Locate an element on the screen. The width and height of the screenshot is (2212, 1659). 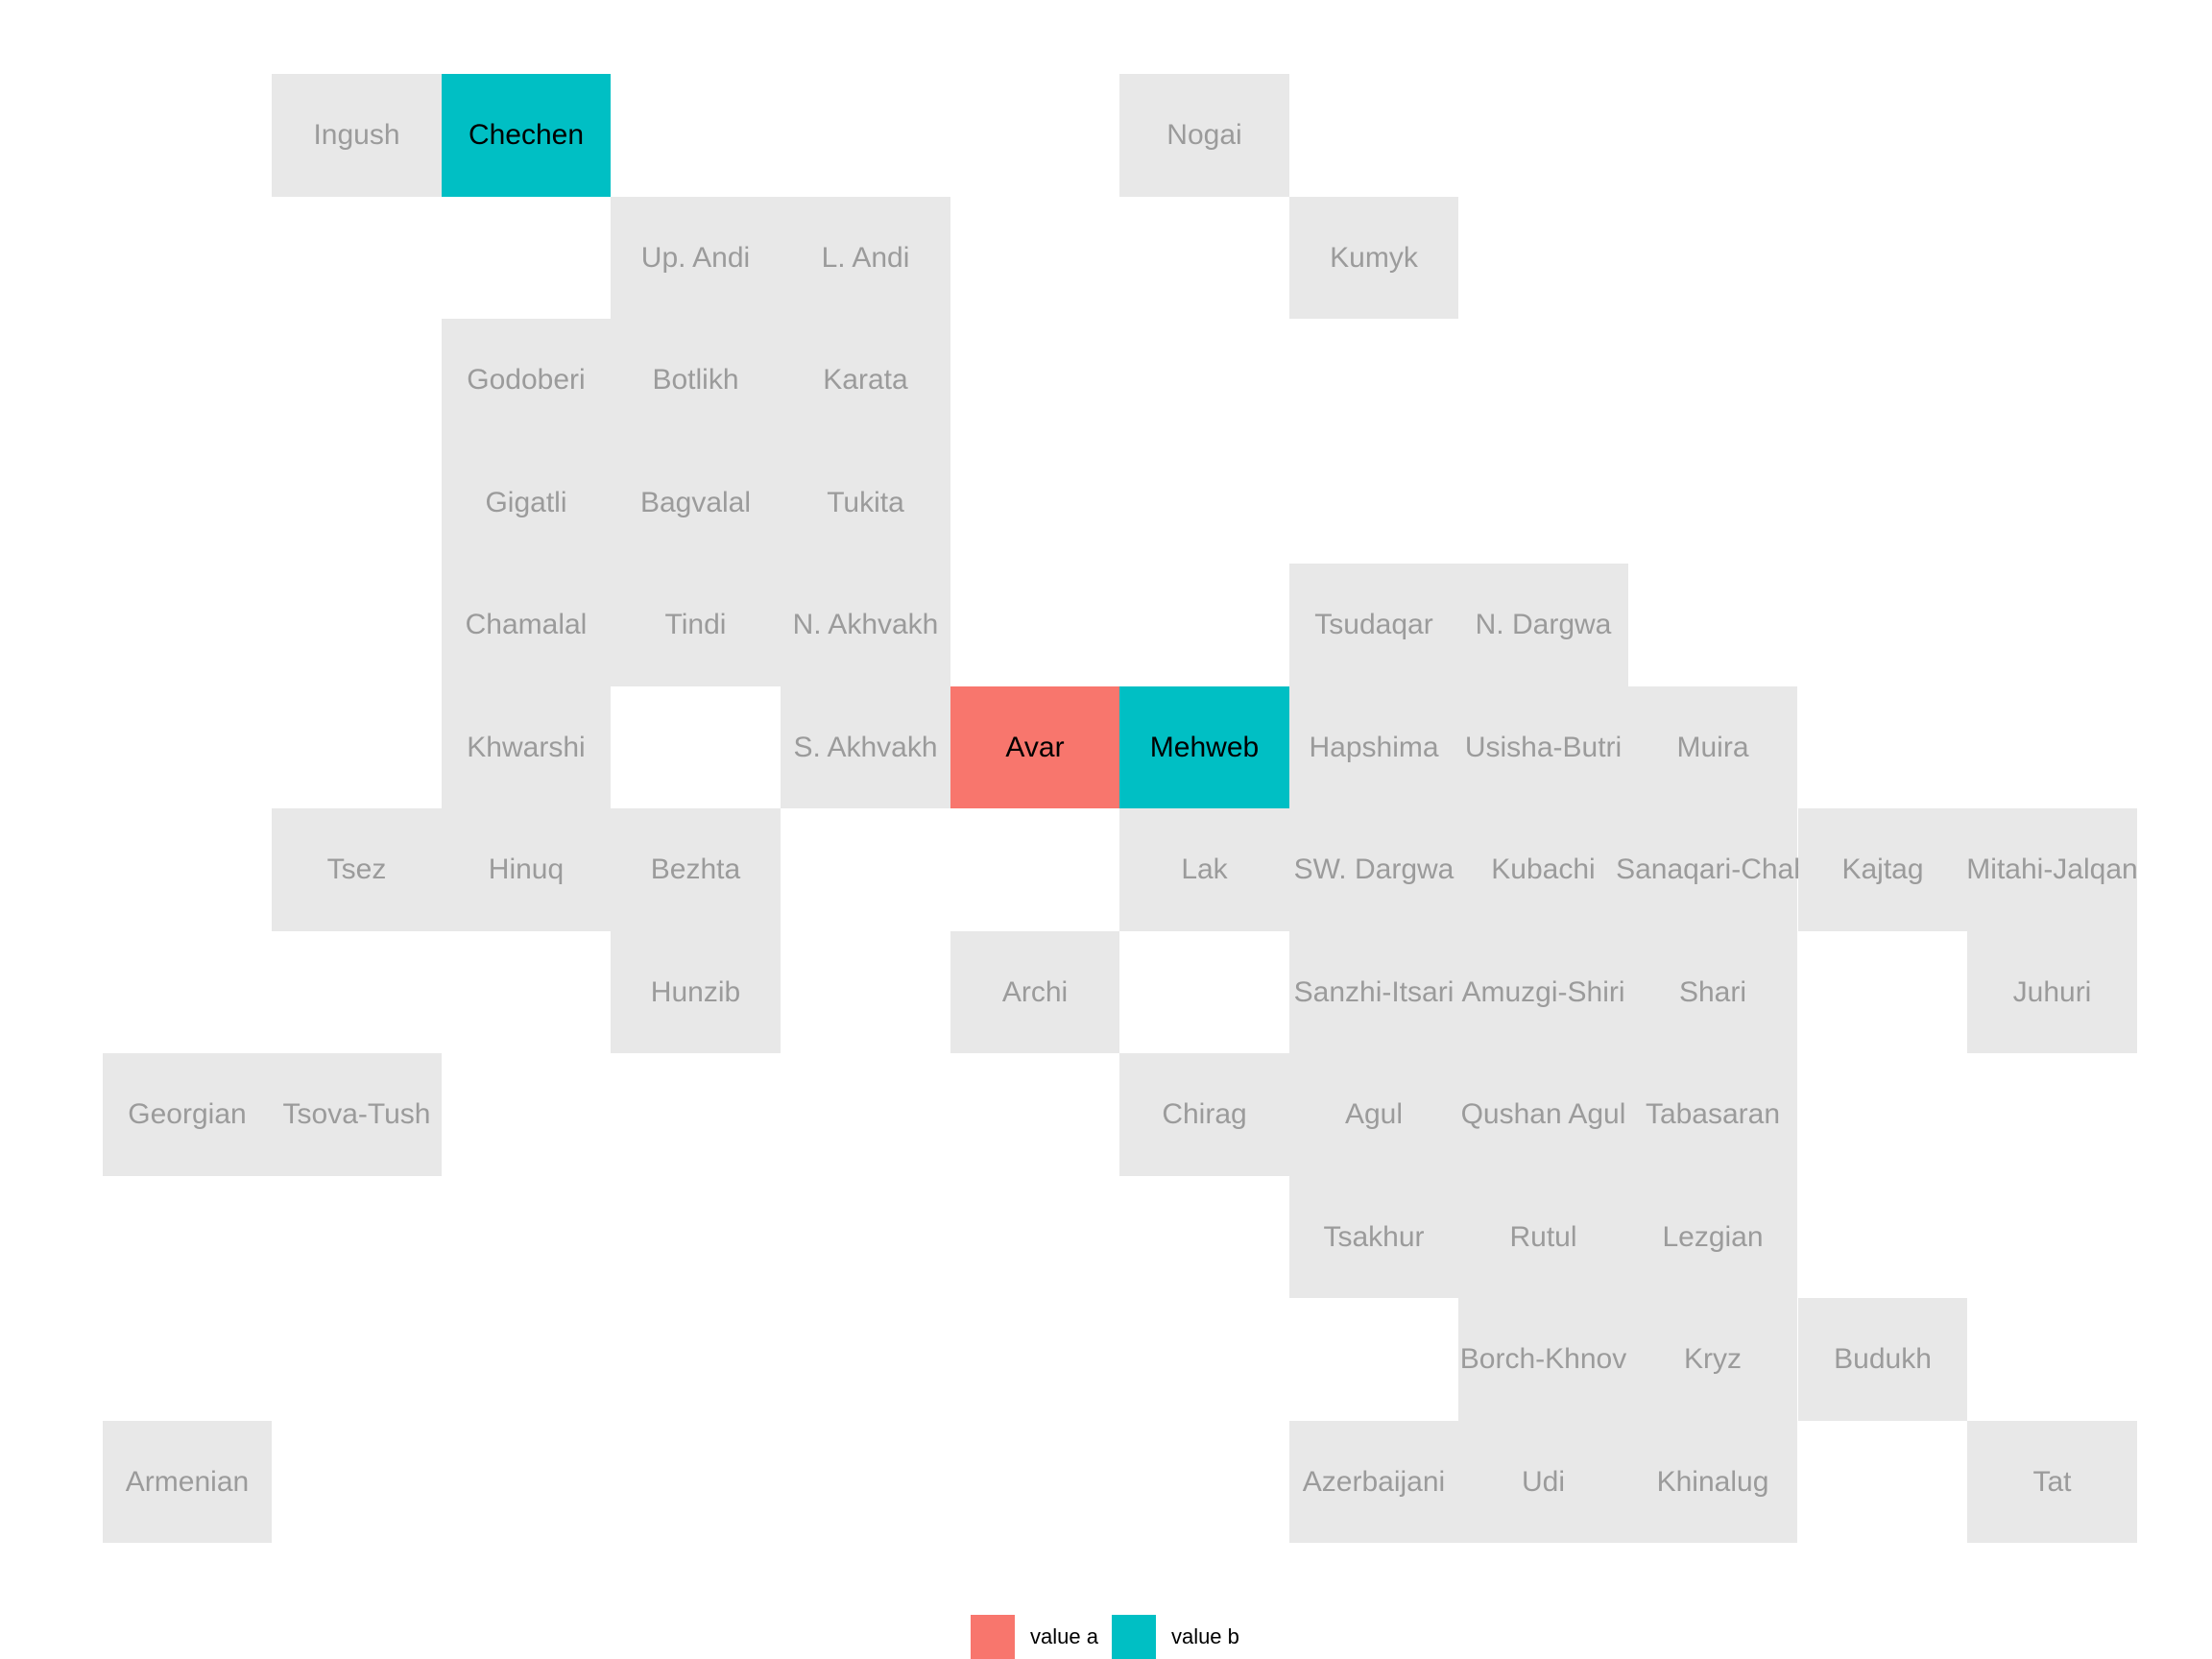
tile-agul: Agul is located at coordinates (1373, 1114).